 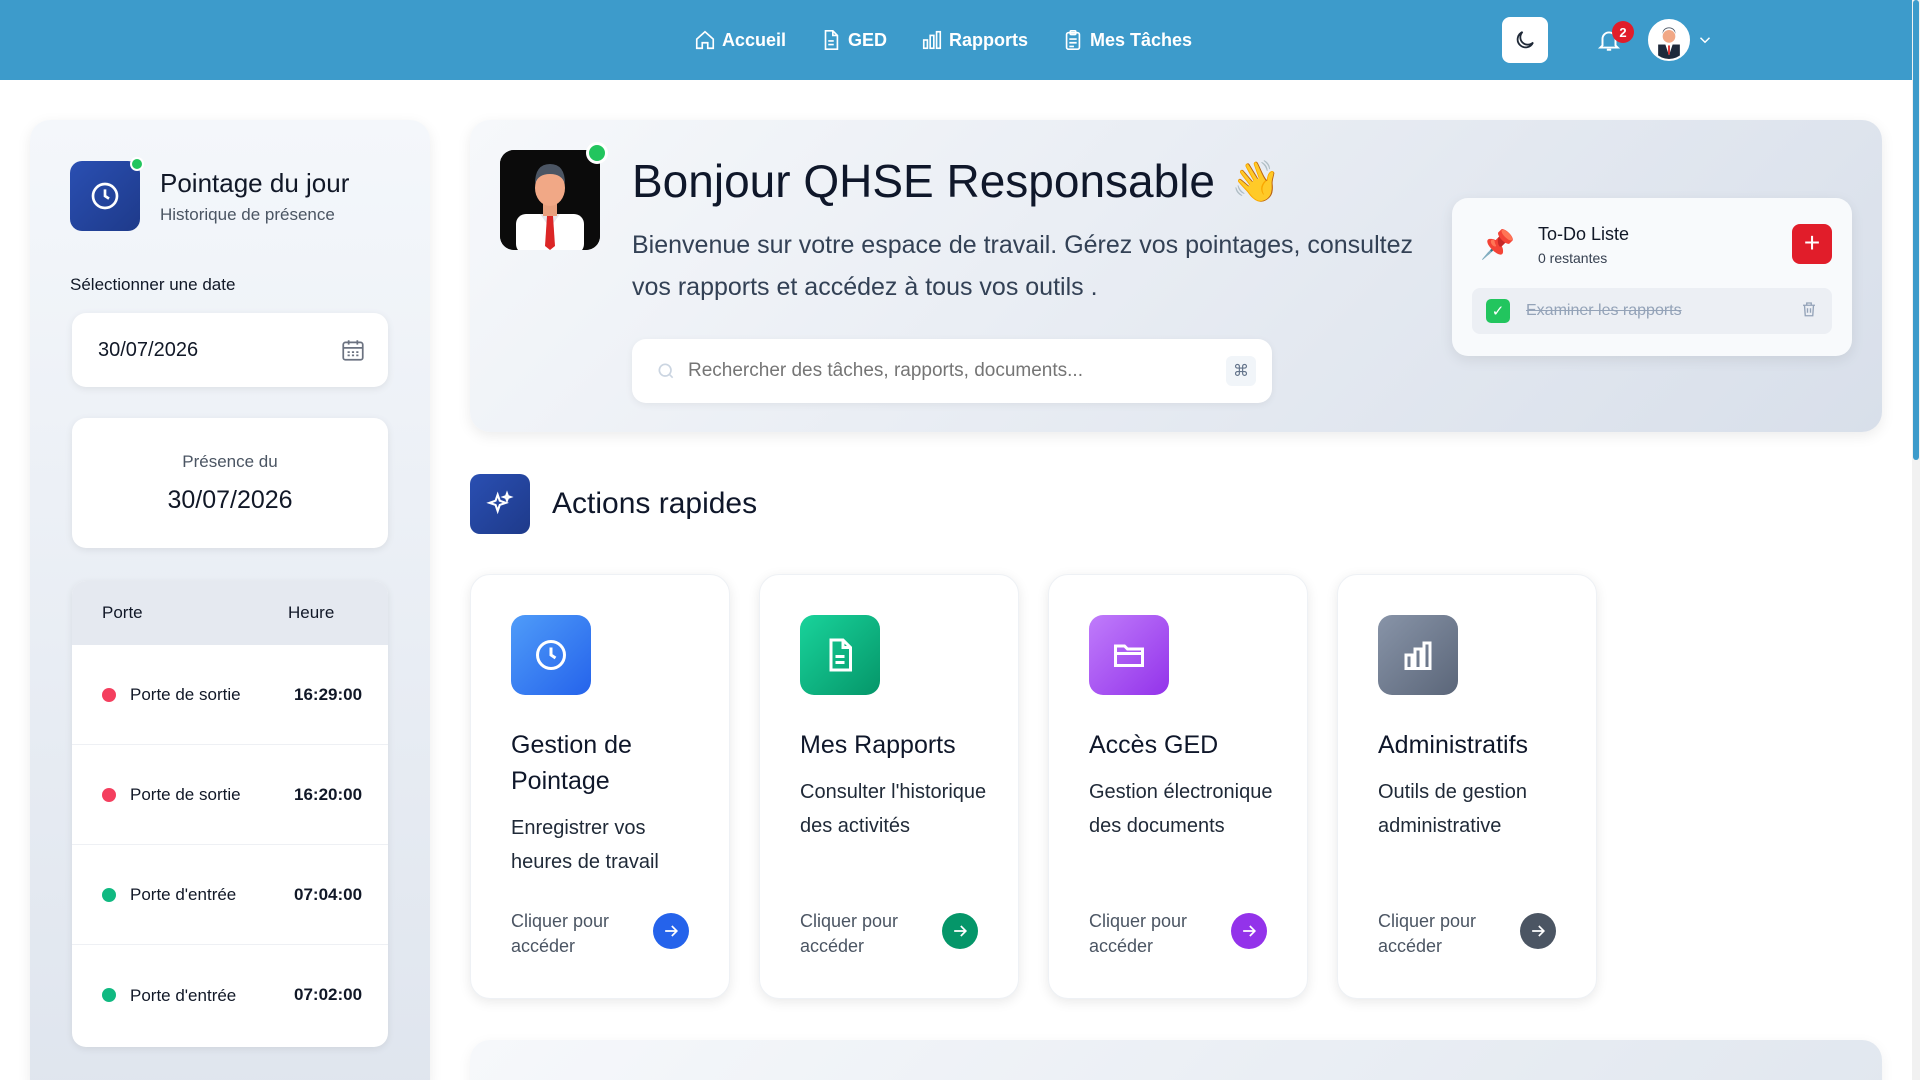 I want to click on document-icon, so click(x=831, y=40).